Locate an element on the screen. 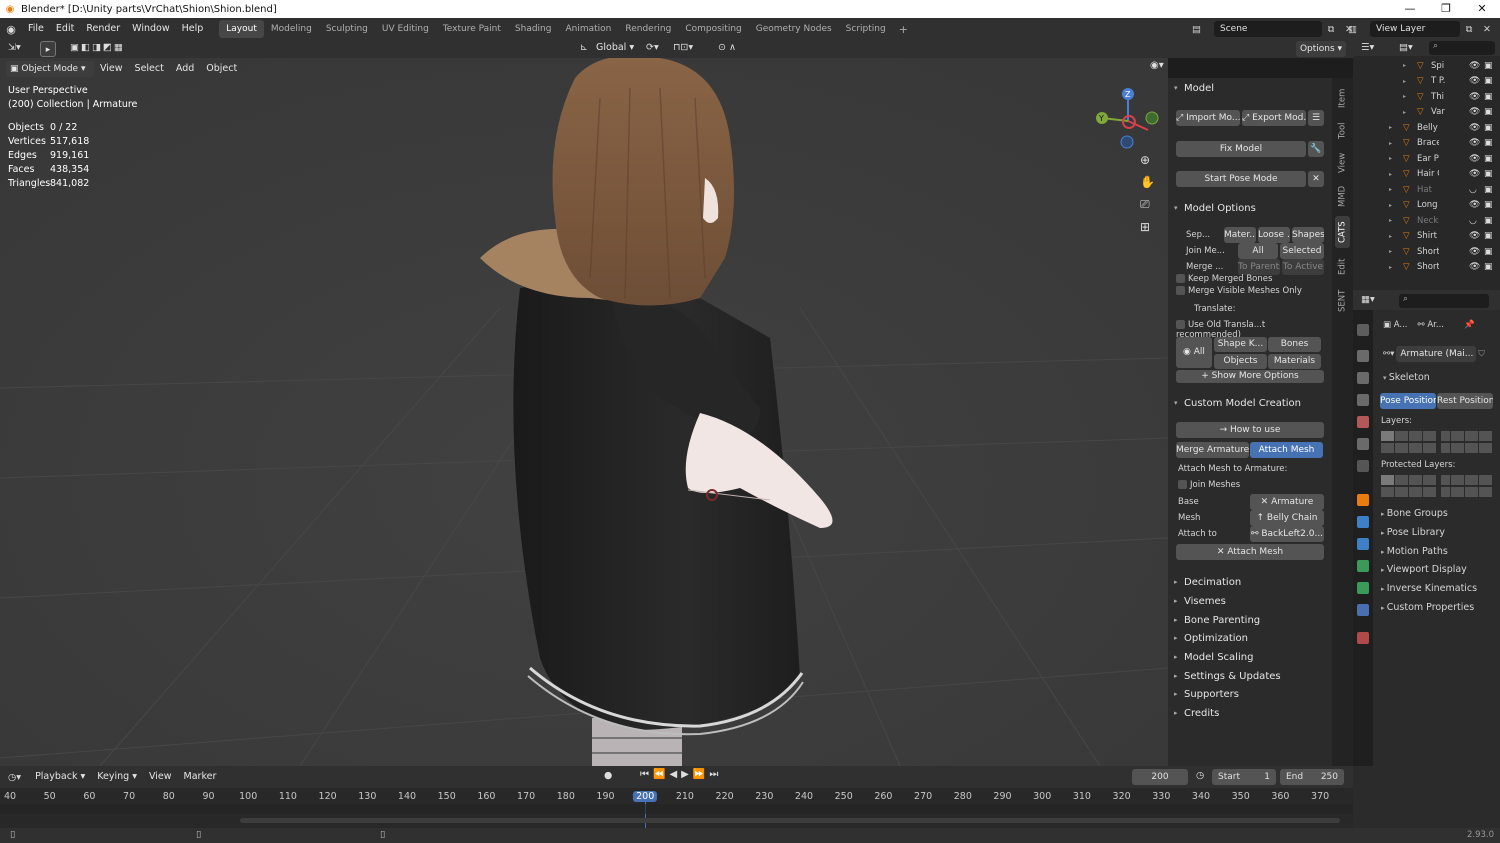 The image size is (1500, 843). outliner-item: ▸ ▽ Spi 👁 ▣ is located at coordinates (1426, 66).